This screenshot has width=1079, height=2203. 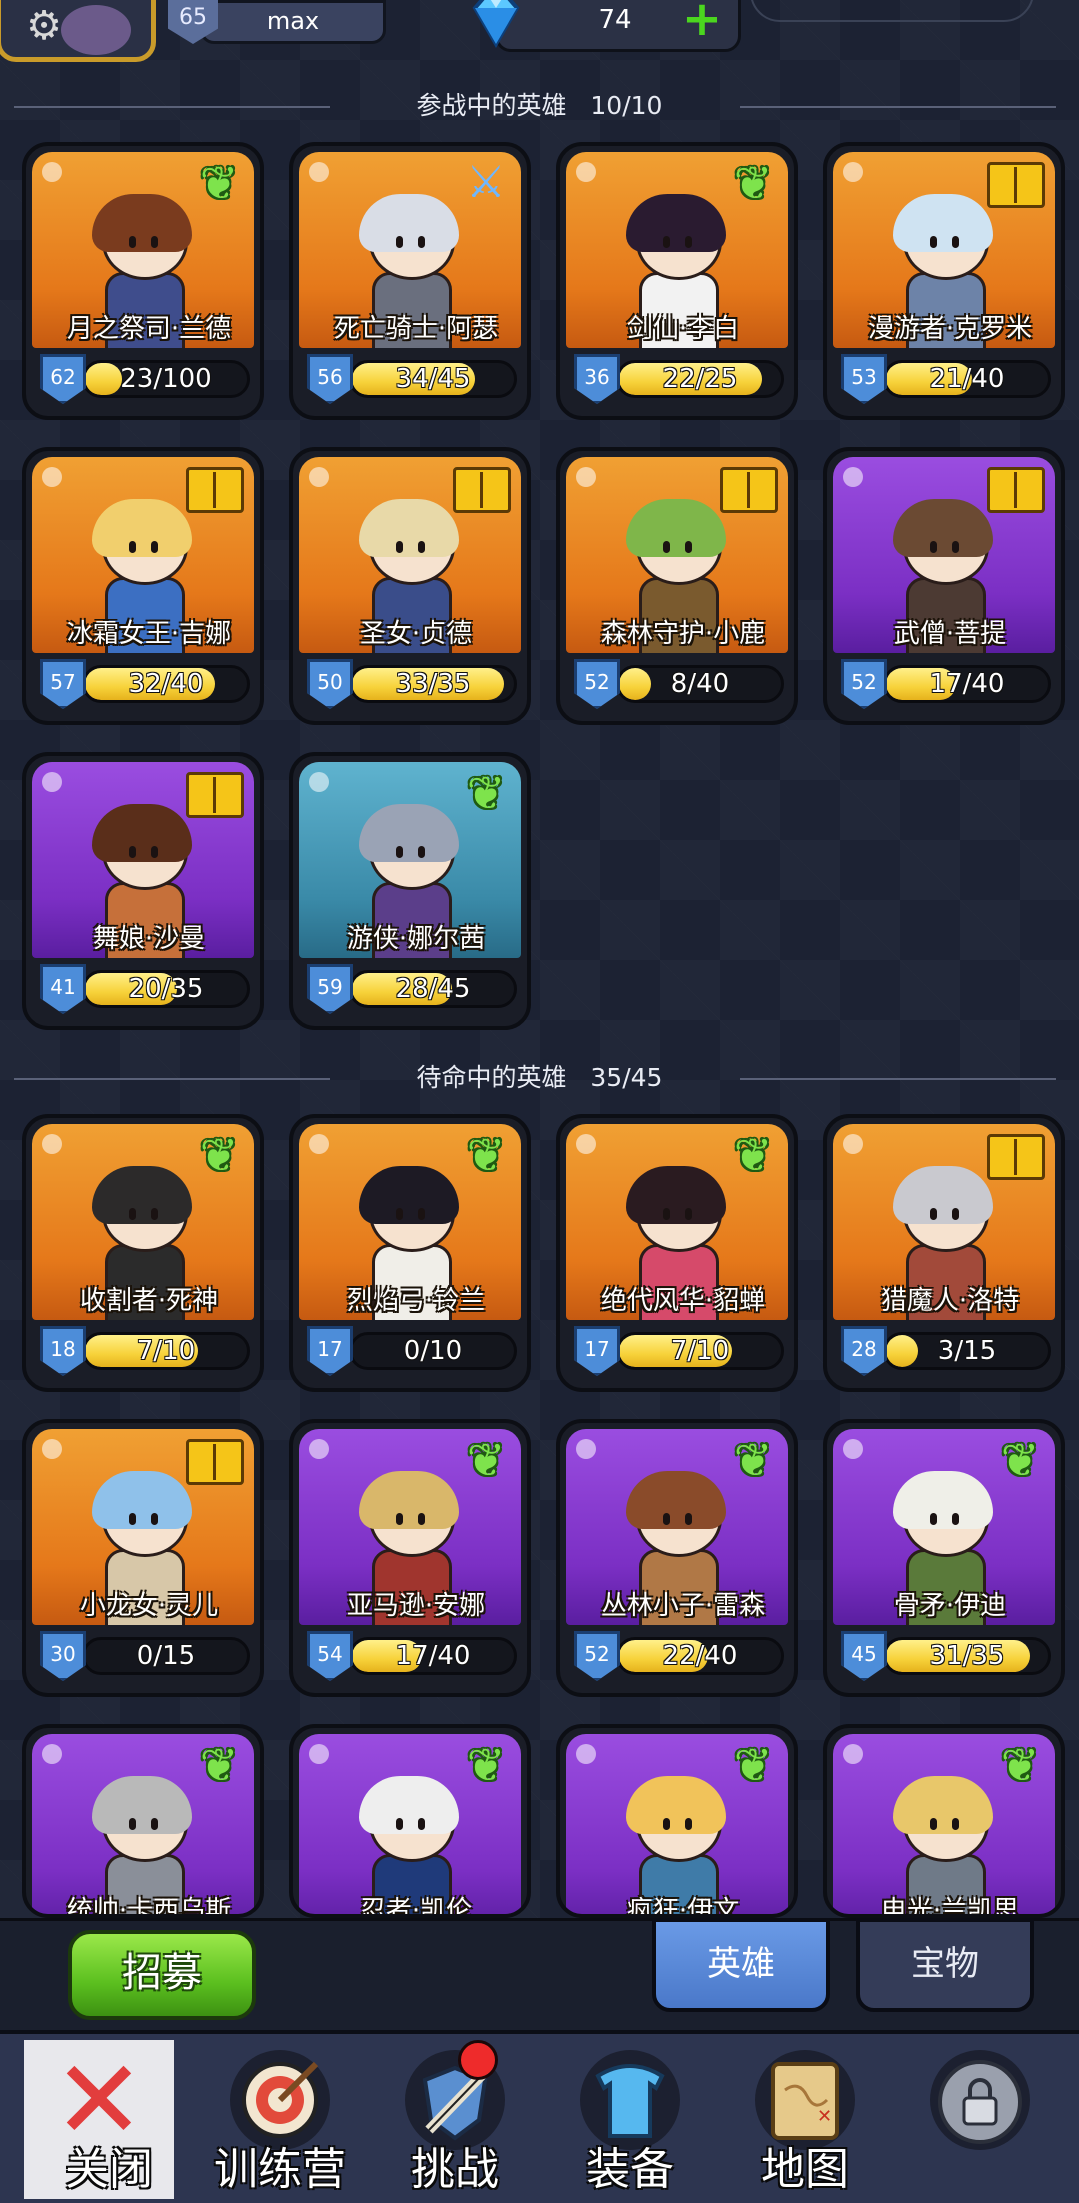 What do you see at coordinates (293, 22) in the screenshot?
I see `player-name: max` at bounding box center [293, 22].